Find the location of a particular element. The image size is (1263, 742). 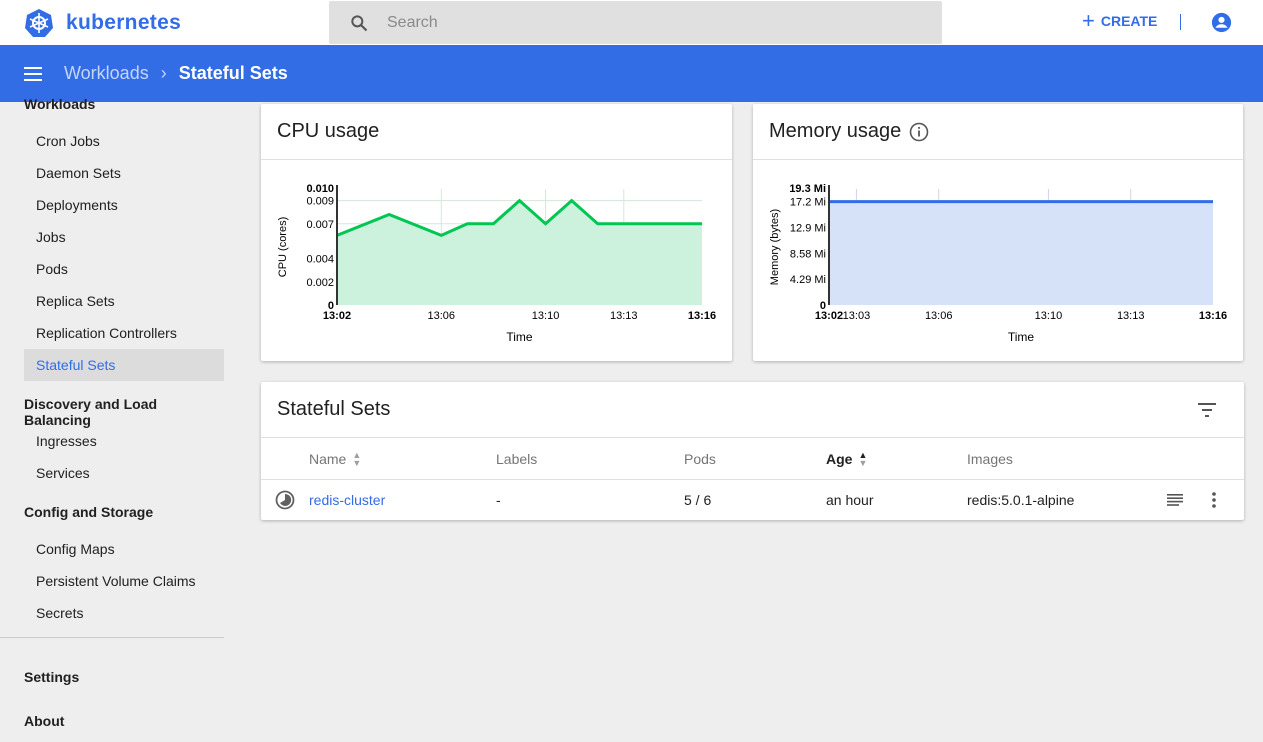

table-title: Stateful Sets is located at coordinates (334, 409).